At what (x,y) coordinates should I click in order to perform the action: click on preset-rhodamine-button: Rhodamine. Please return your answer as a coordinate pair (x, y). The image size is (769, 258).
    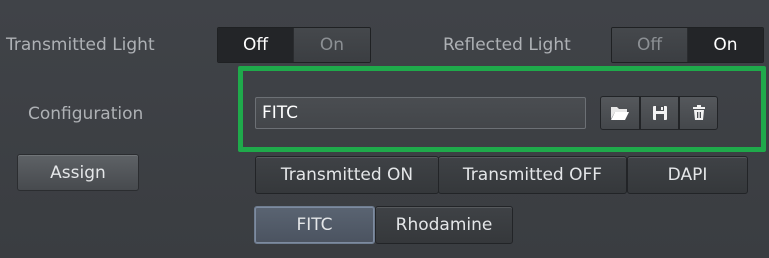
    Looking at the image, I should click on (444, 225).